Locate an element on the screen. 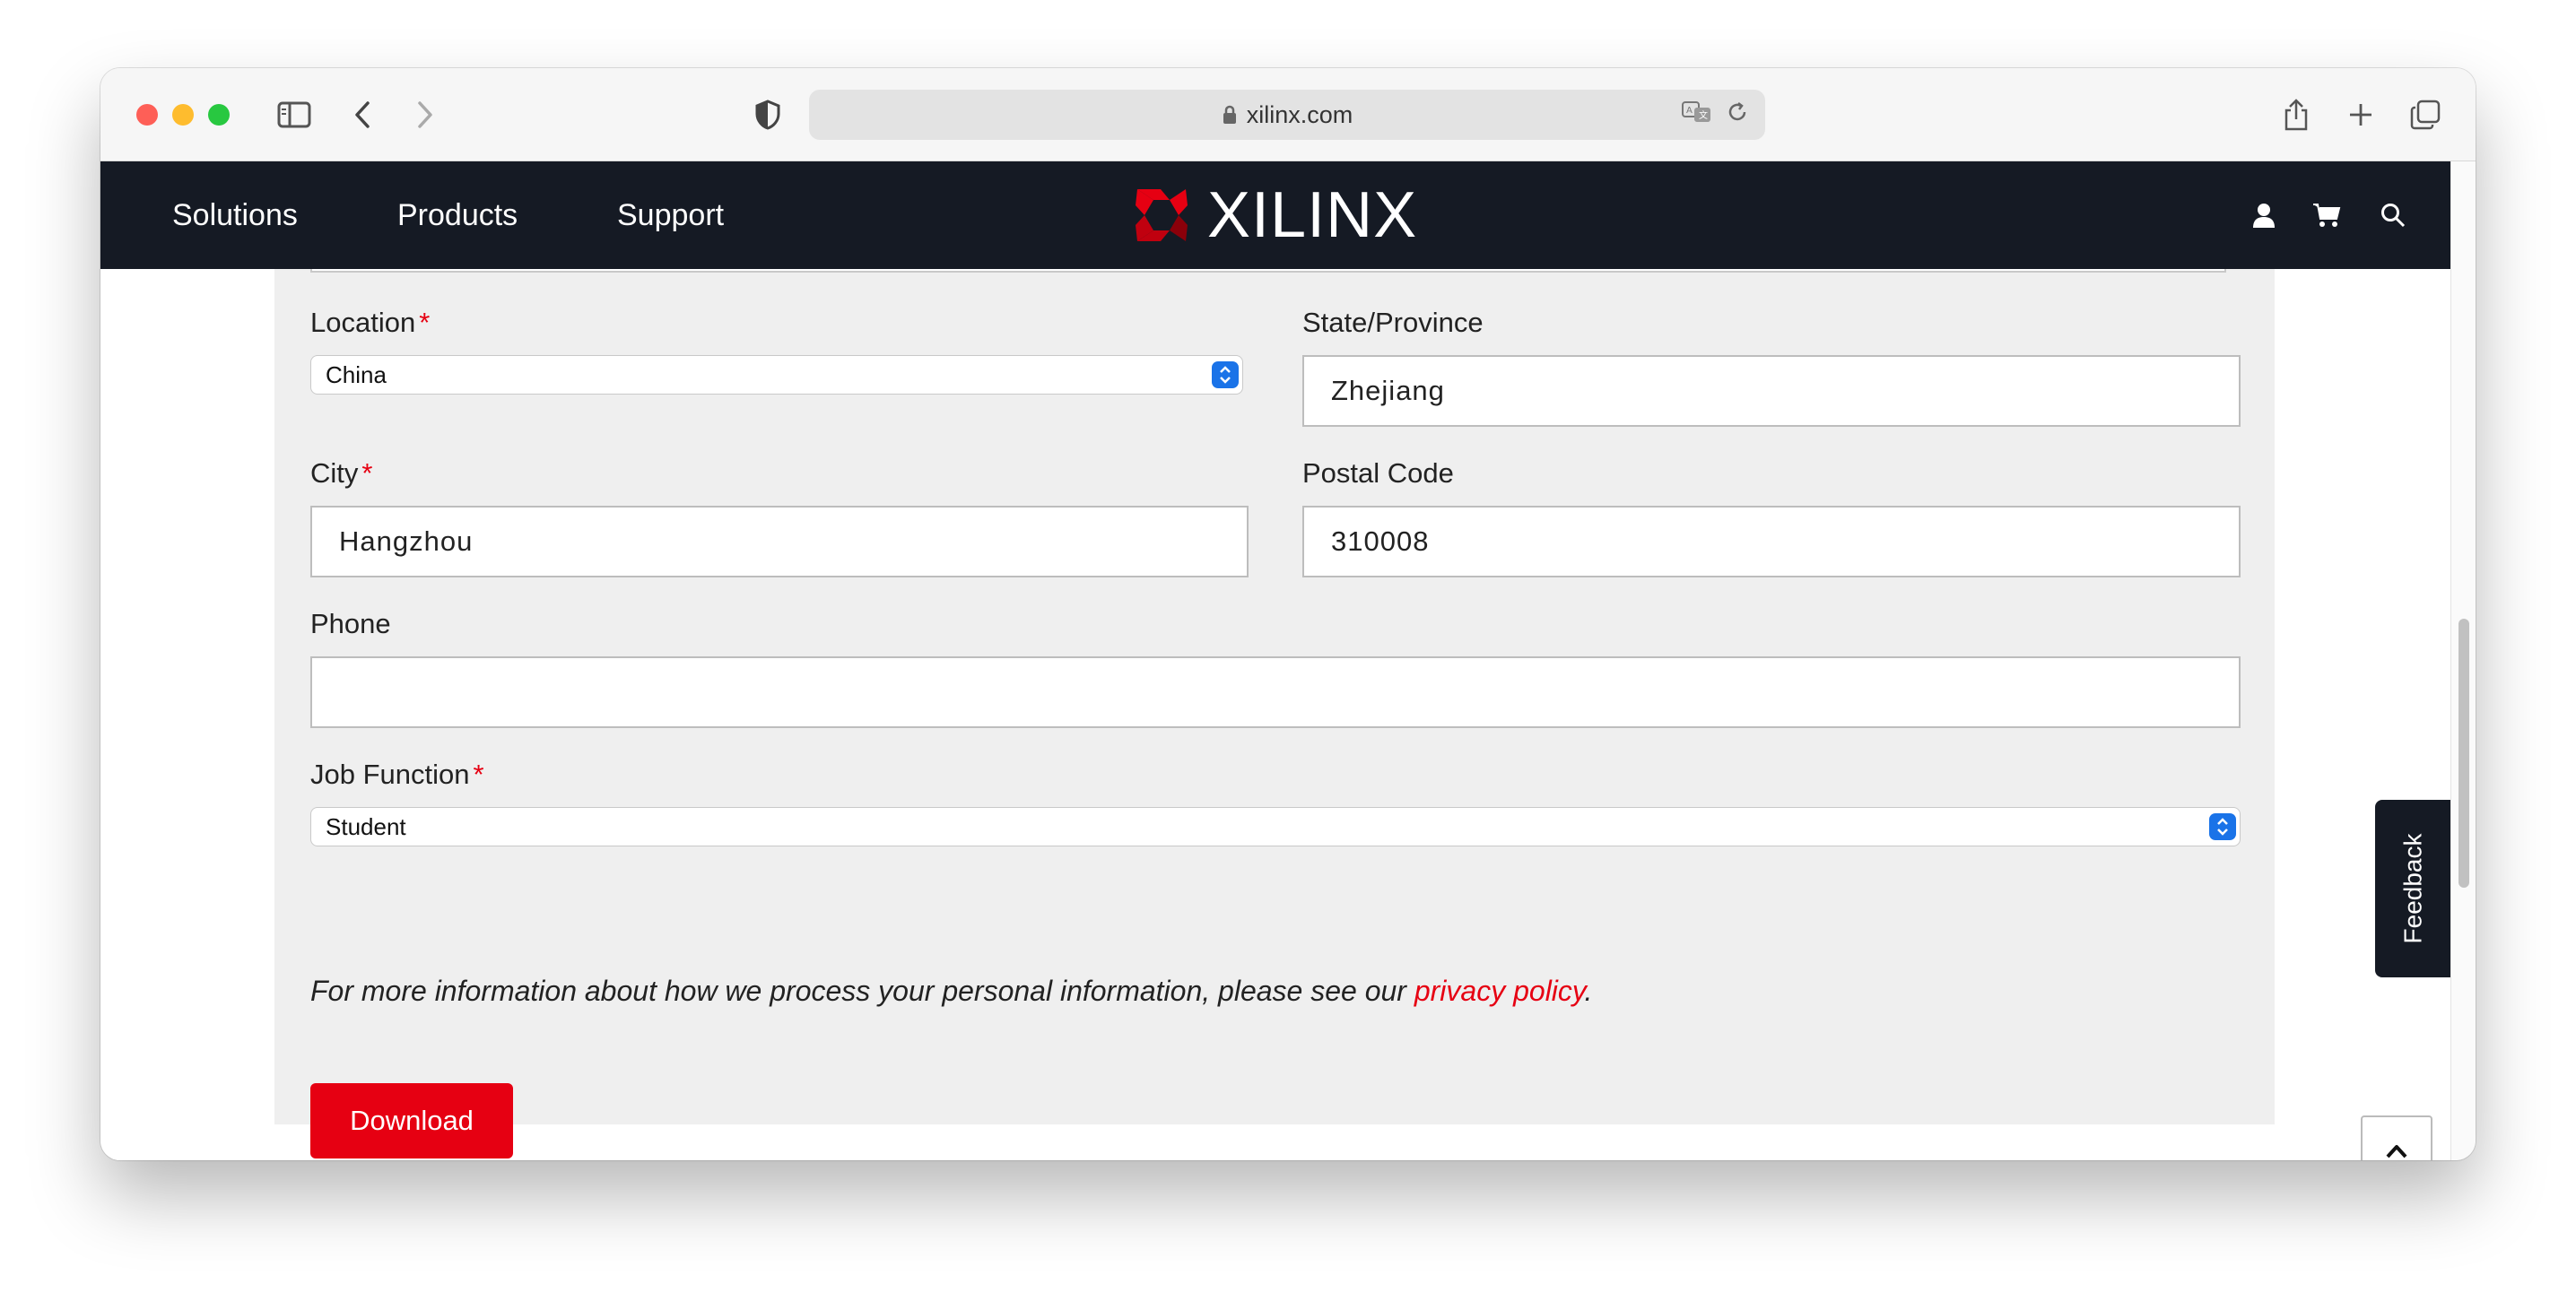 The image size is (2576, 1293). scrollbar-thumb is located at coordinates (2464, 753).